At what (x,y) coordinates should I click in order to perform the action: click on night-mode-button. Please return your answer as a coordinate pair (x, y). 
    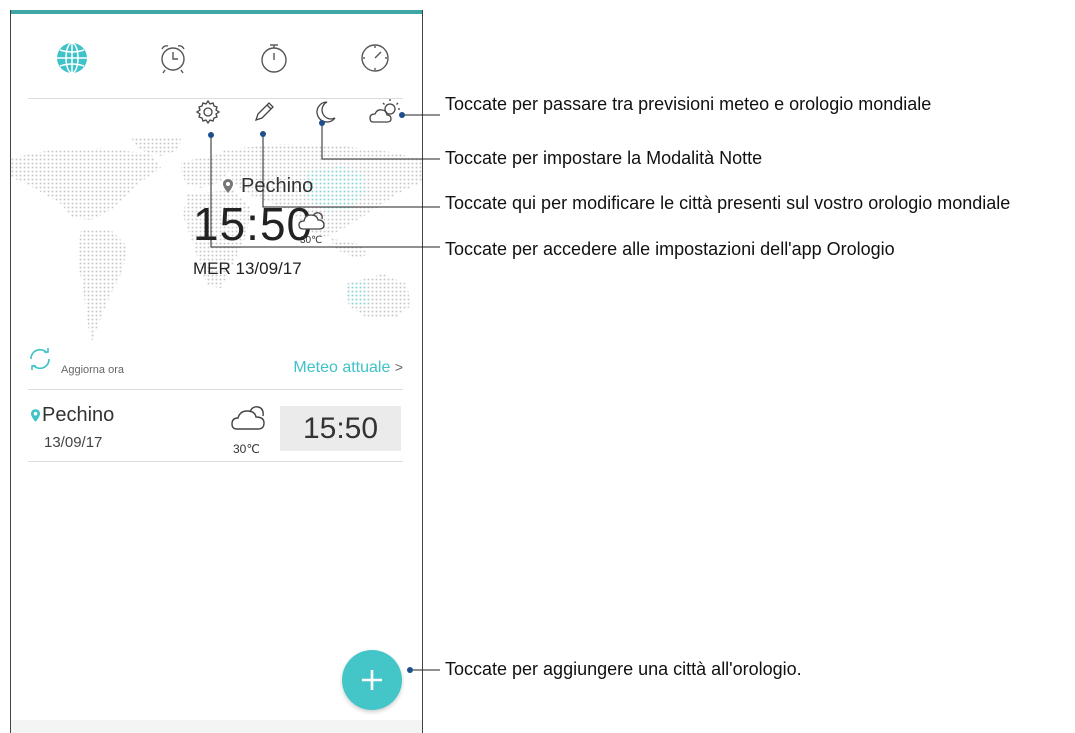
    Looking at the image, I should click on (325, 112).